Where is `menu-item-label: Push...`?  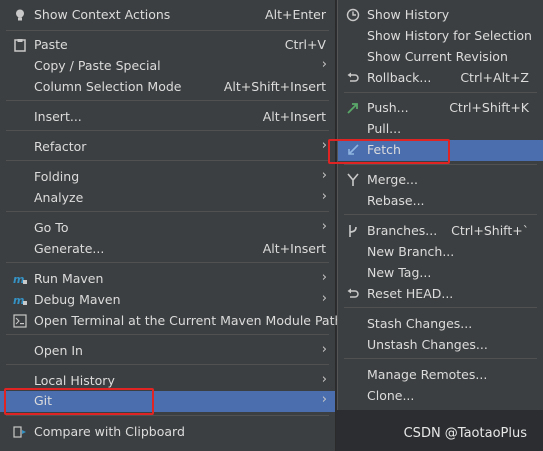
menu-item-label: Push... is located at coordinates (388, 107).